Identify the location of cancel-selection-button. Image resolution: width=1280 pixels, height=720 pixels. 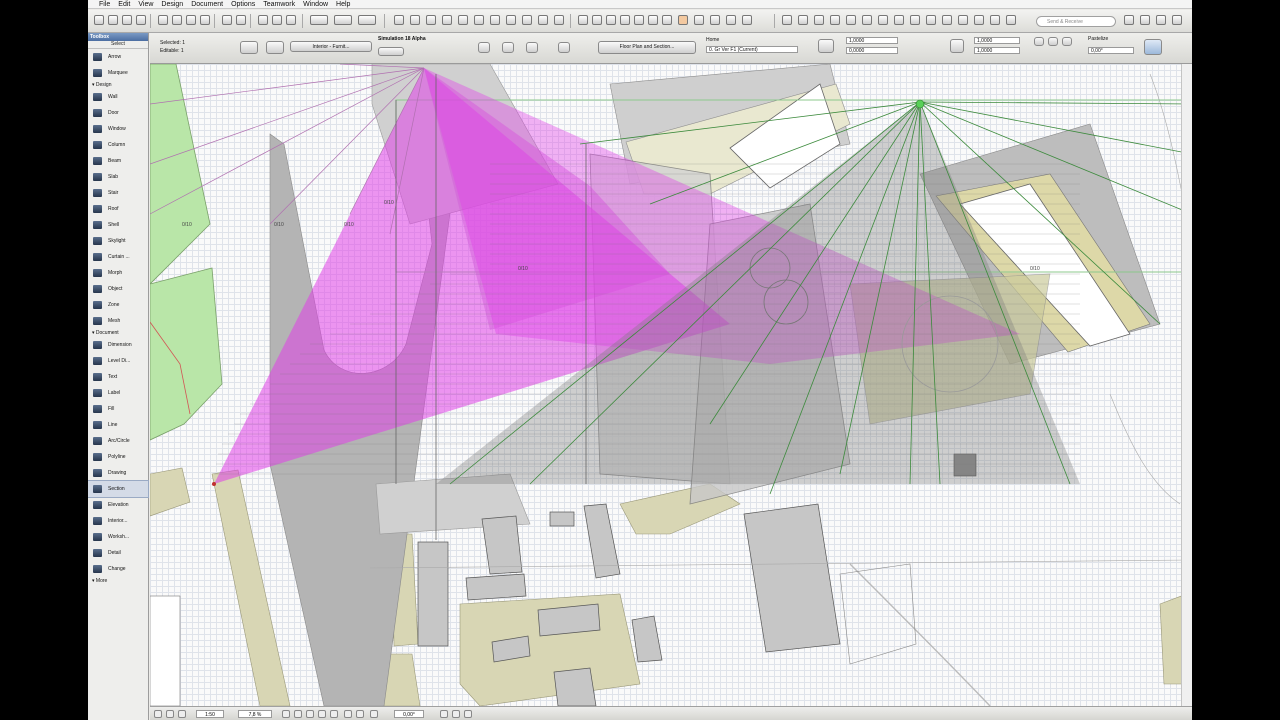
(275, 47).